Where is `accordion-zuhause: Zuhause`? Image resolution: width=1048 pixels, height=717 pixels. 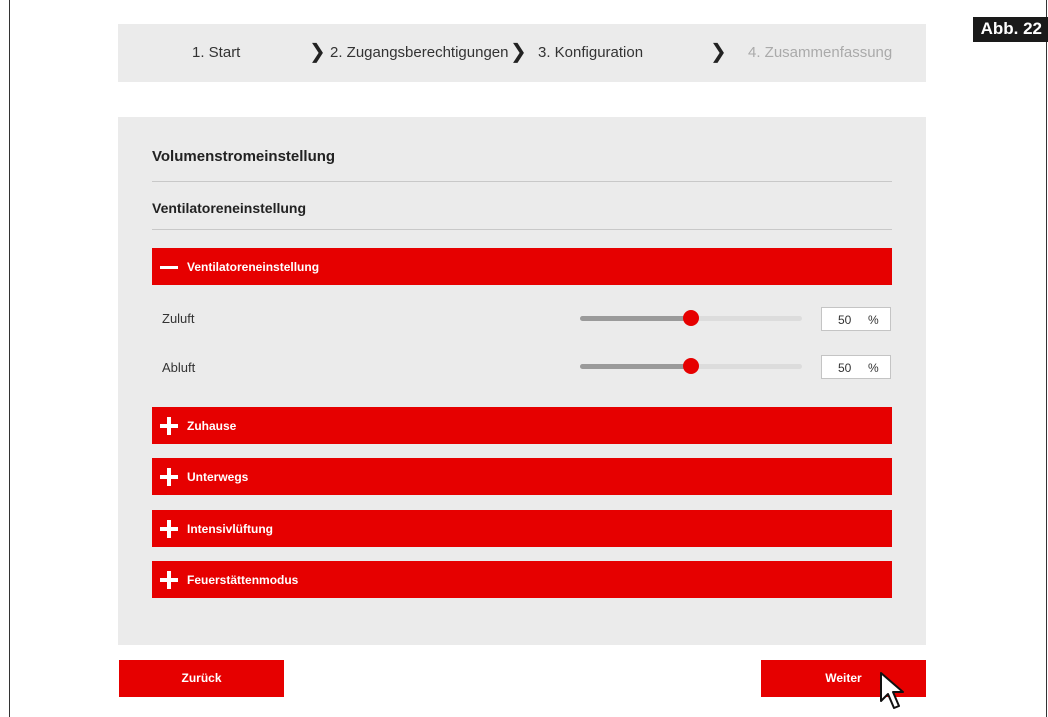 accordion-zuhause: Zuhause is located at coordinates (522, 425).